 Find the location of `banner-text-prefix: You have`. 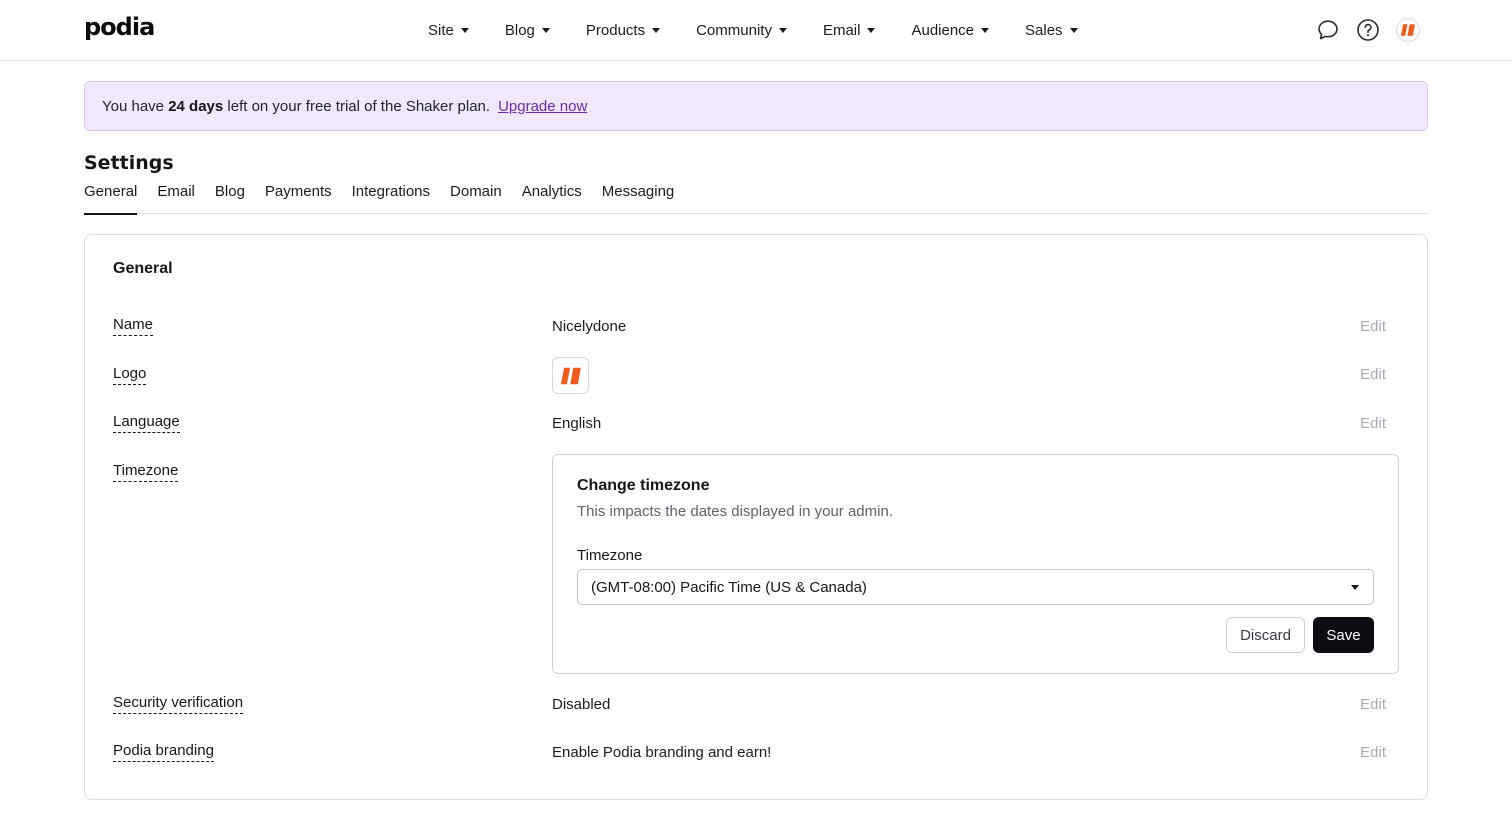

banner-text-prefix: You have is located at coordinates (135, 106).